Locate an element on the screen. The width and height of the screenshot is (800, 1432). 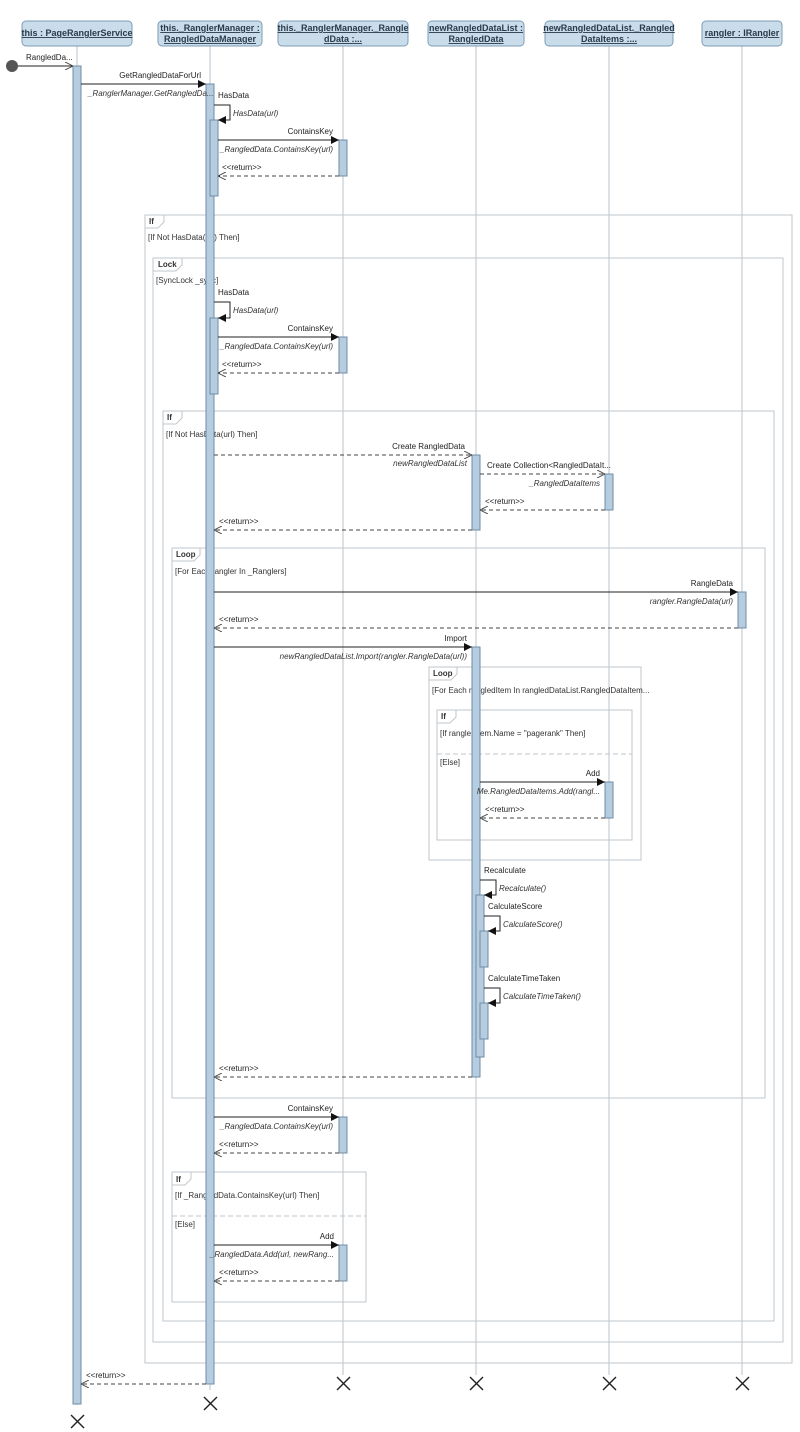
message-label: Import is located at coordinates (455, 638).